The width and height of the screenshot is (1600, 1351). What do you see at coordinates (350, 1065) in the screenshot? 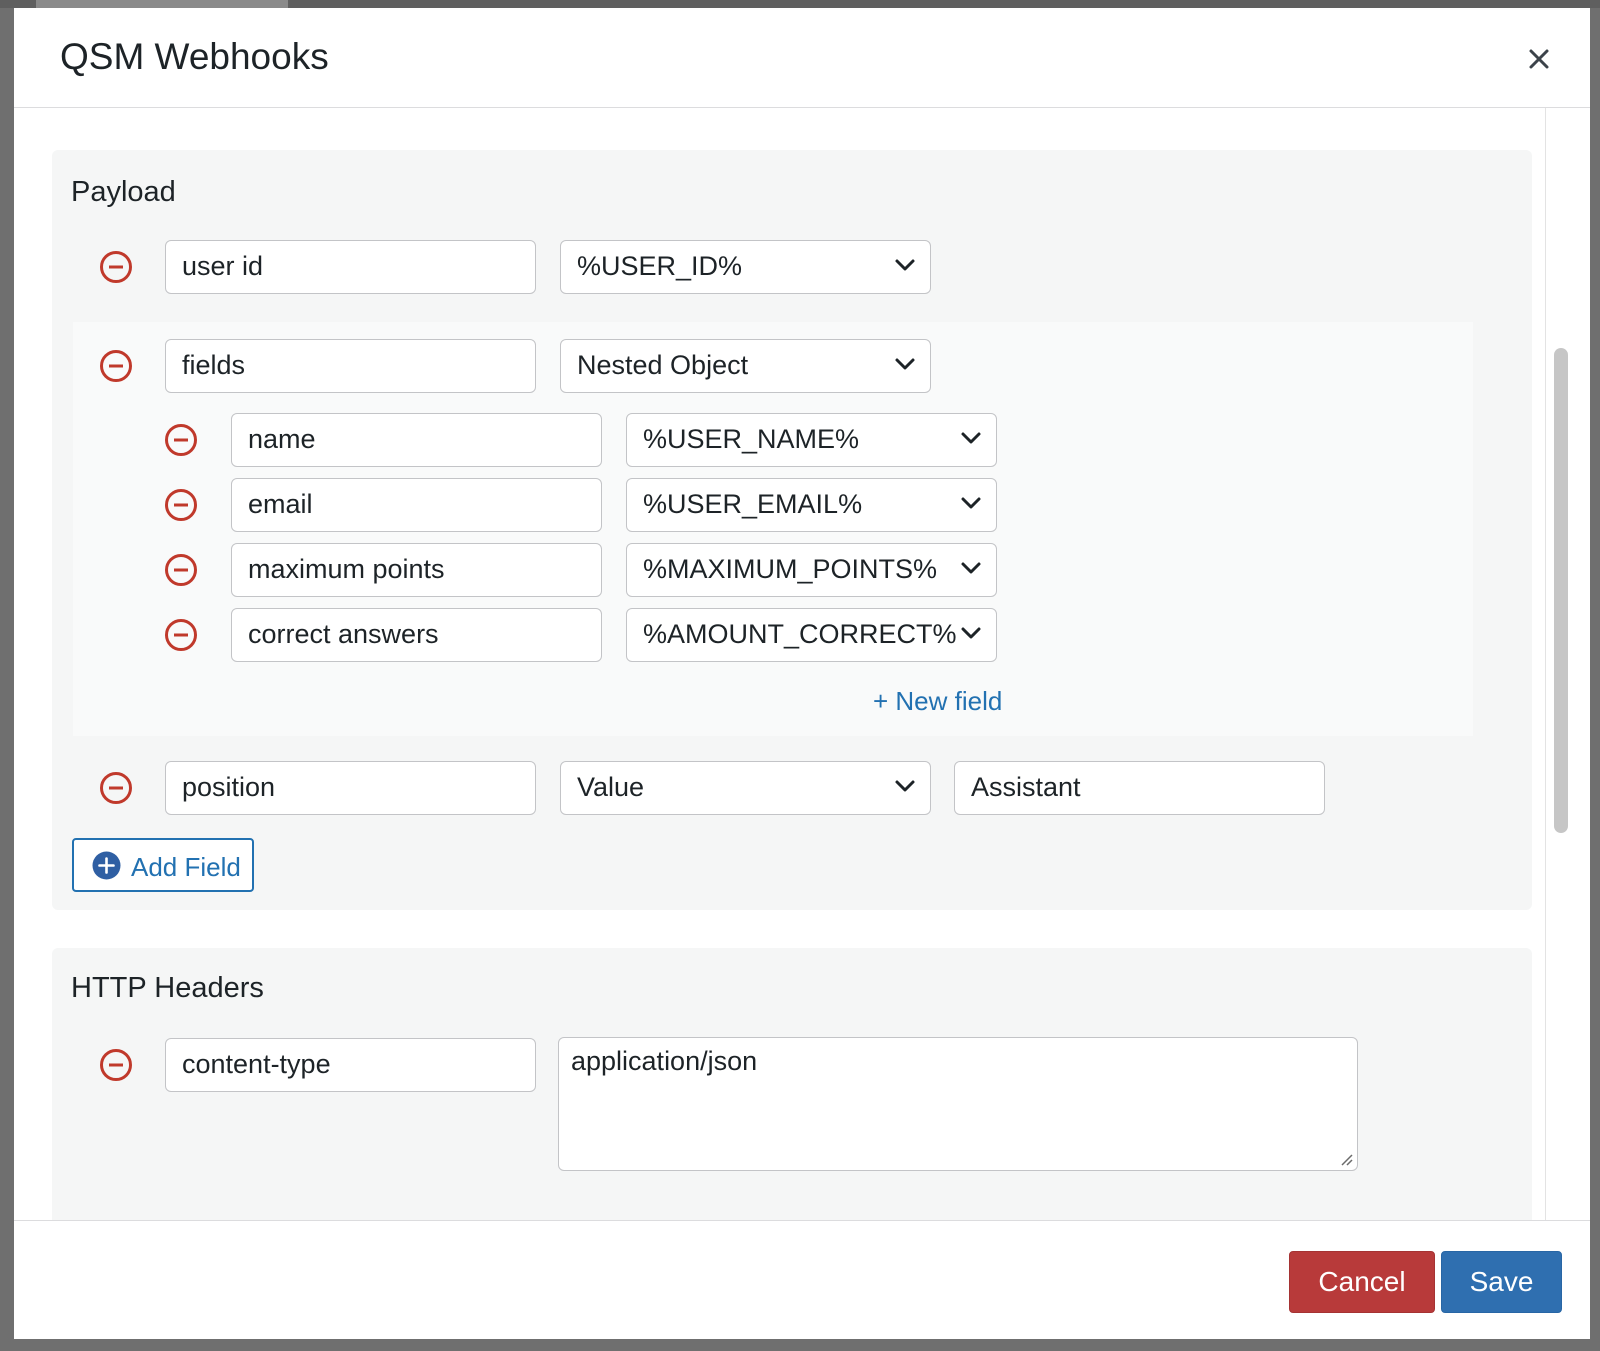
I see `header-key-input: content-type` at bounding box center [350, 1065].